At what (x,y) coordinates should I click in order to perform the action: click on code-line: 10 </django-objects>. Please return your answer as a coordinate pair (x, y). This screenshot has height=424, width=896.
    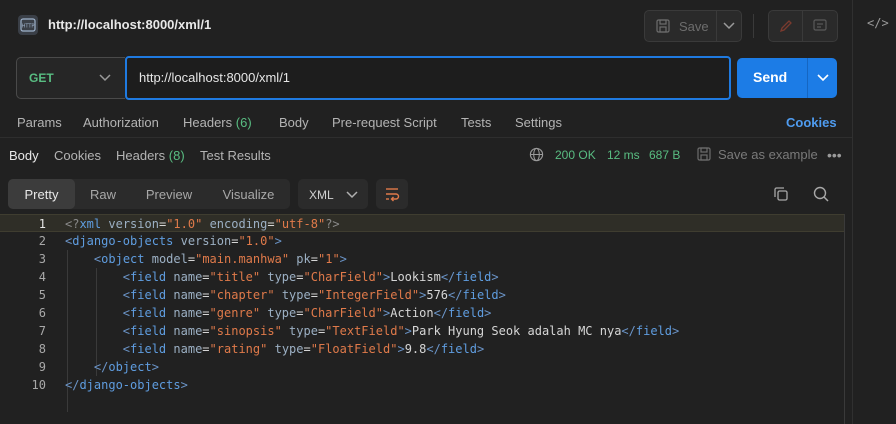
    Looking at the image, I should click on (422, 385).